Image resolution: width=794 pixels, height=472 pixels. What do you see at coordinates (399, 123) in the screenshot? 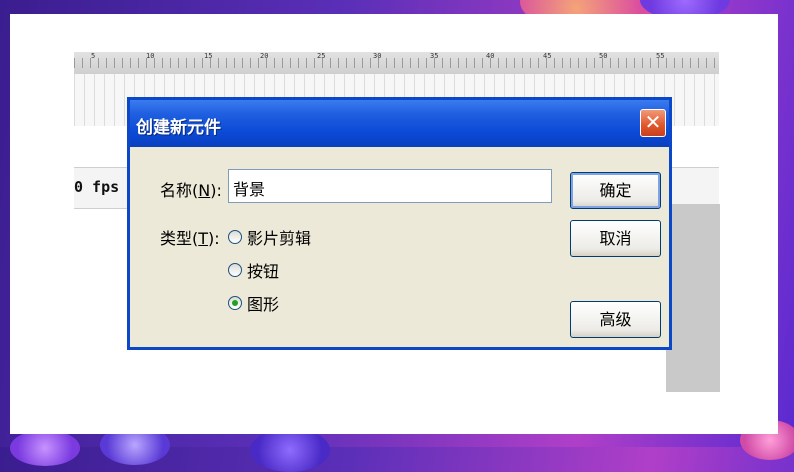
I see `dialog-titlebar: 创建新元件 ✕` at bounding box center [399, 123].